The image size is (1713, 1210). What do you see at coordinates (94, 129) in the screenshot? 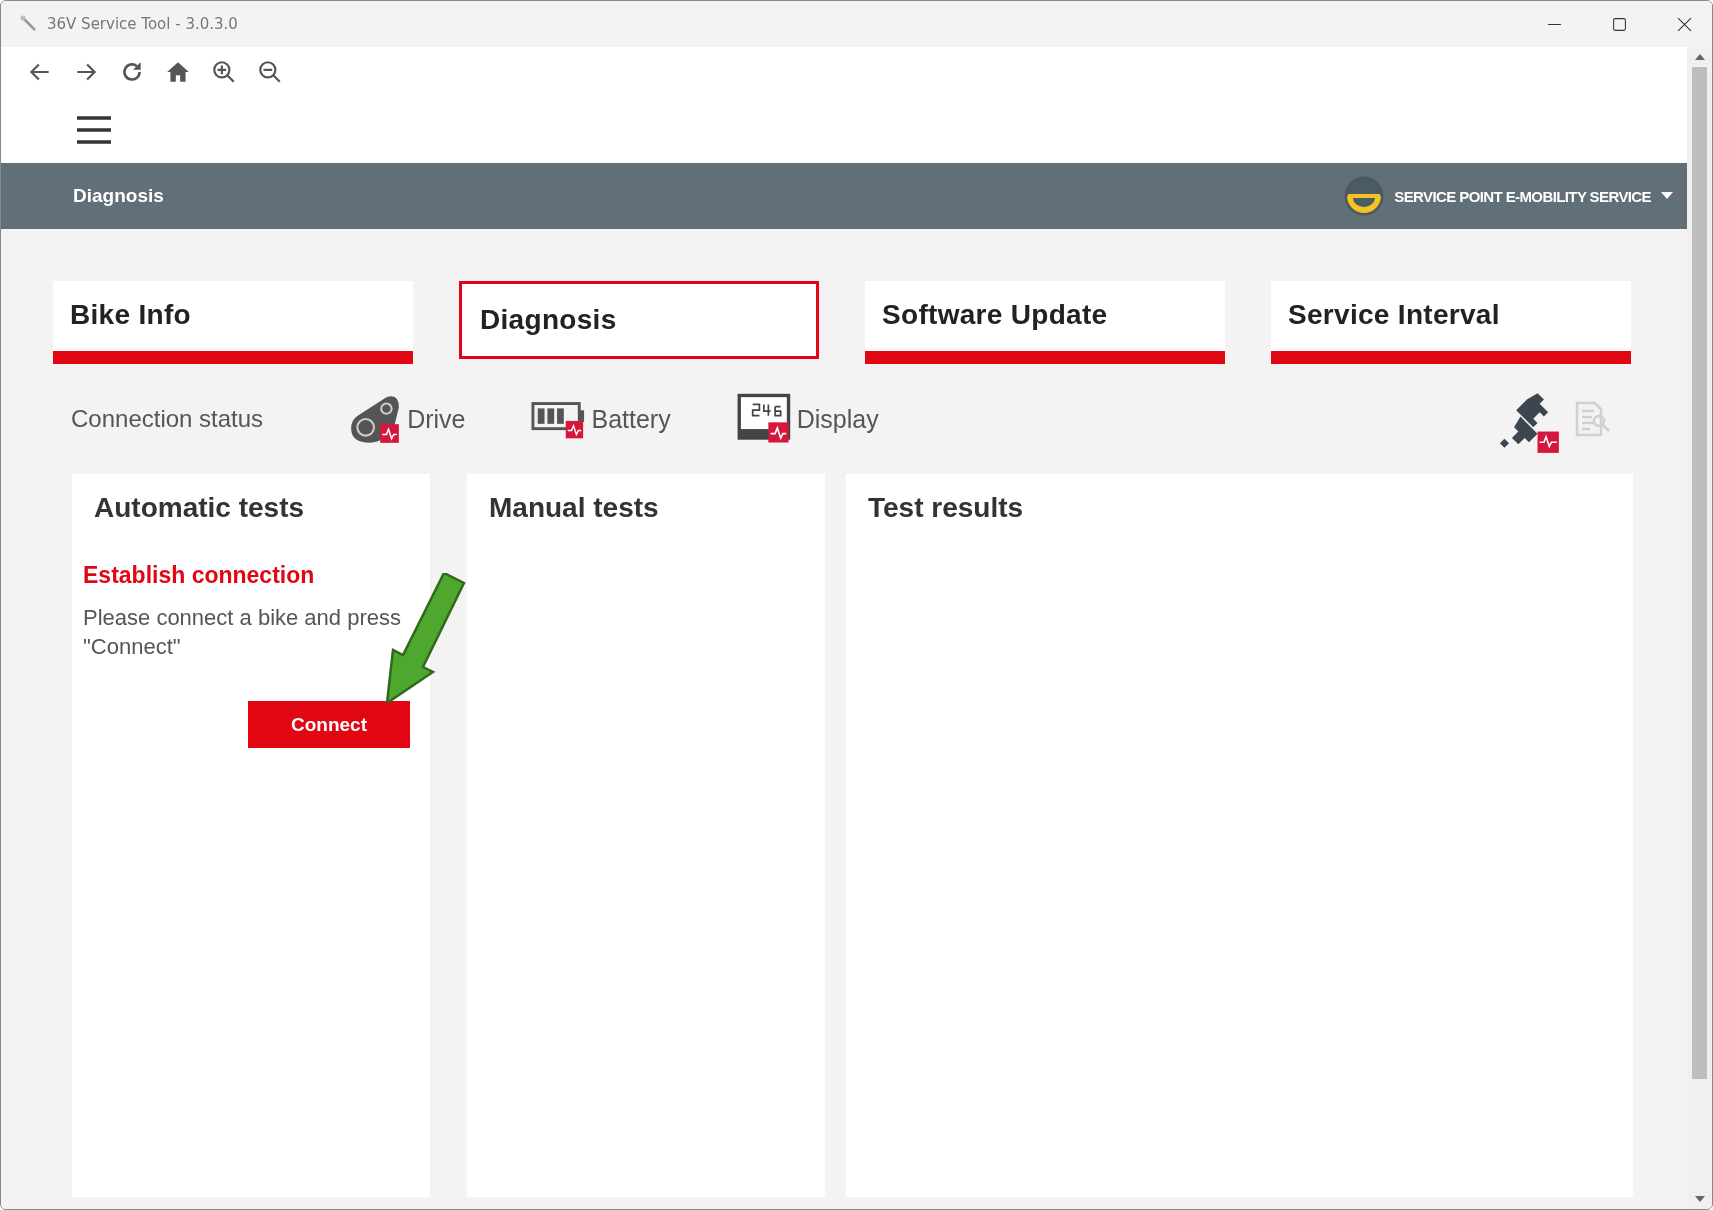
I see `menu-icon` at bounding box center [94, 129].